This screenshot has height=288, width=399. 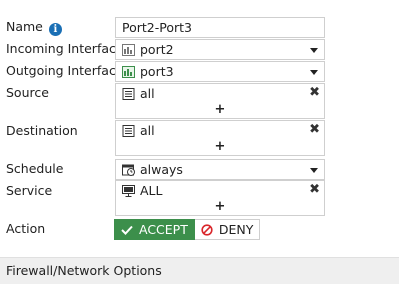 What do you see at coordinates (128, 191) in the screenshot?
I see `service-icon` at bounding box center [128, 191].